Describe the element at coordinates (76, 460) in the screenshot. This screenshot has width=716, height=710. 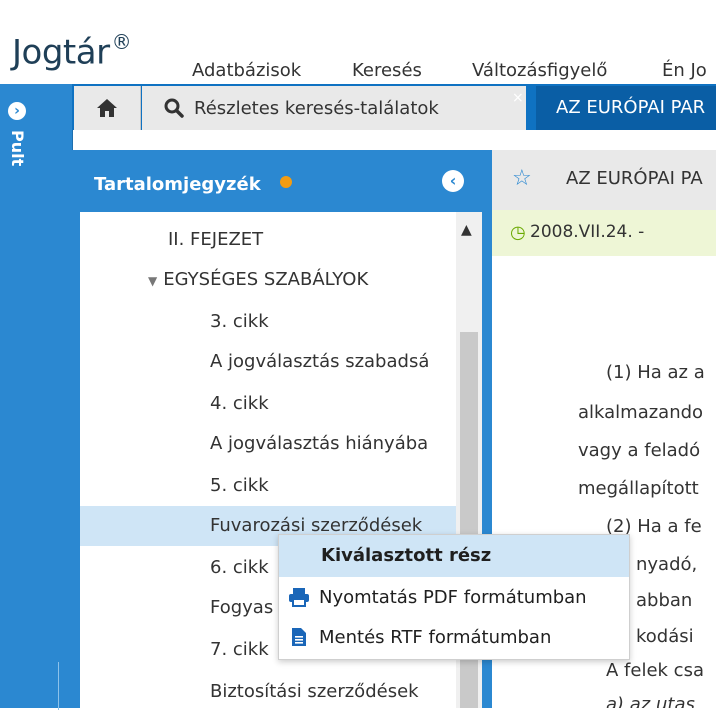
I see `toc-left-border` at that location.